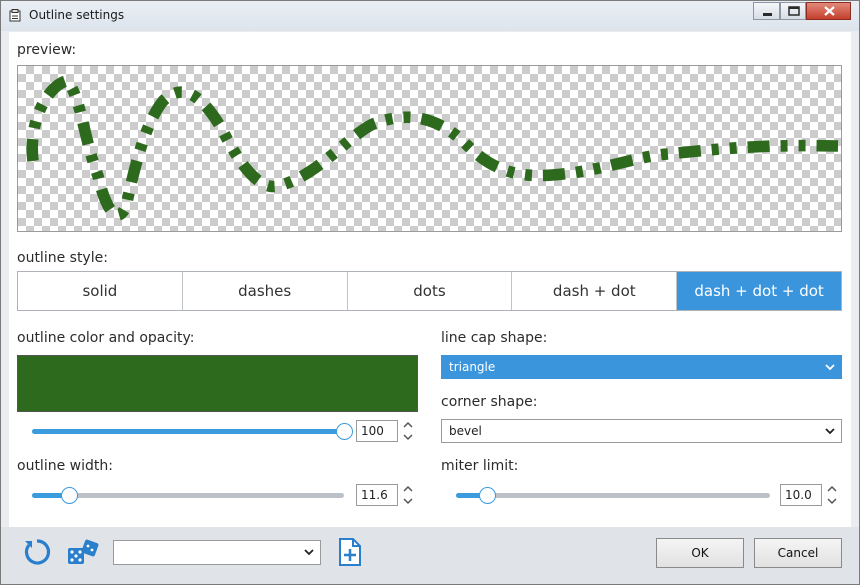  What do you see at coordinates (188, 431) in the screenshot?
I see `opacity-slider-fill` at bounding box center [188, 431].